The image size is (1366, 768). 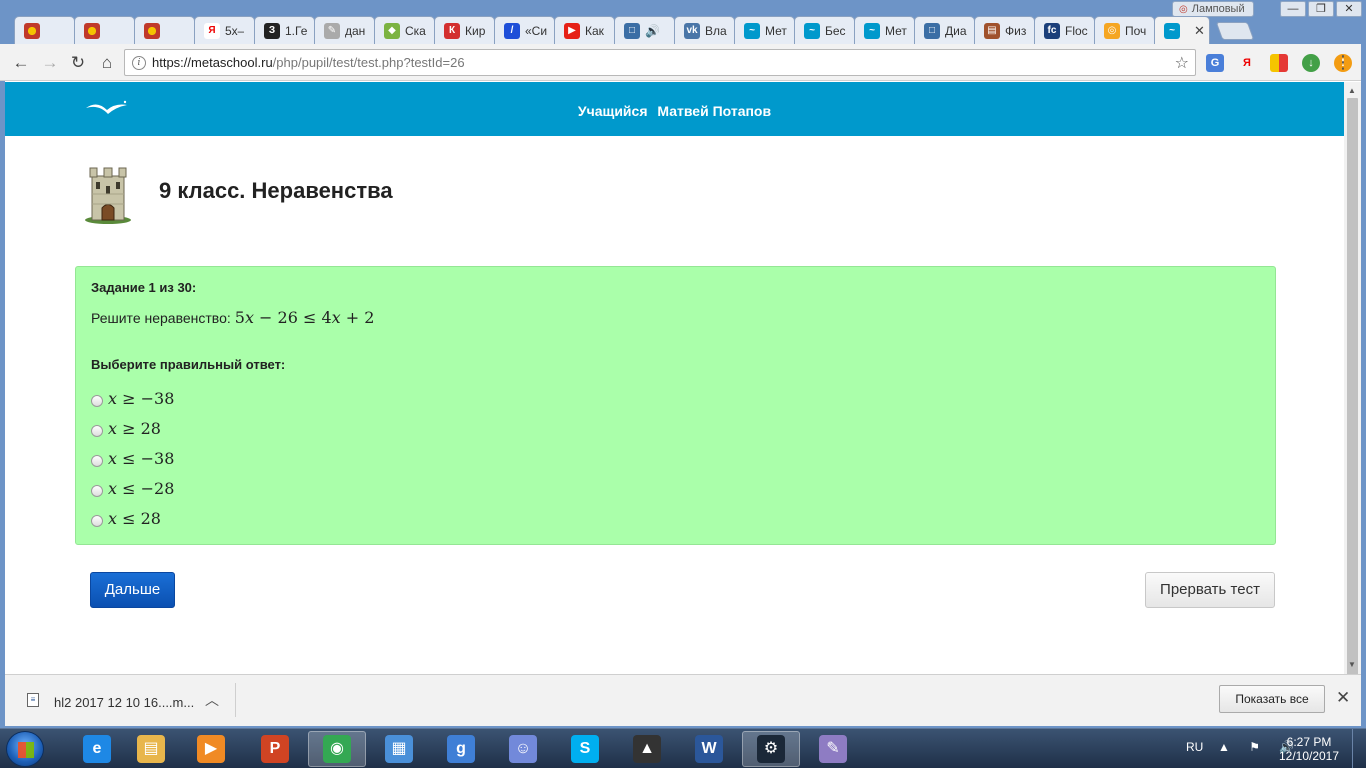 I want to click on tab-title: дан, so click(x=355, y=30).